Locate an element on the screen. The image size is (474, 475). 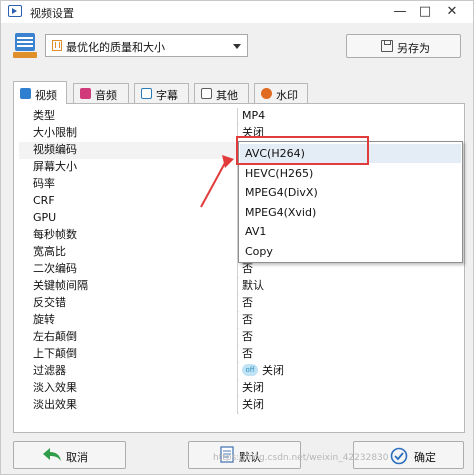
property-name: GPU is located at coordinates (128, 218).